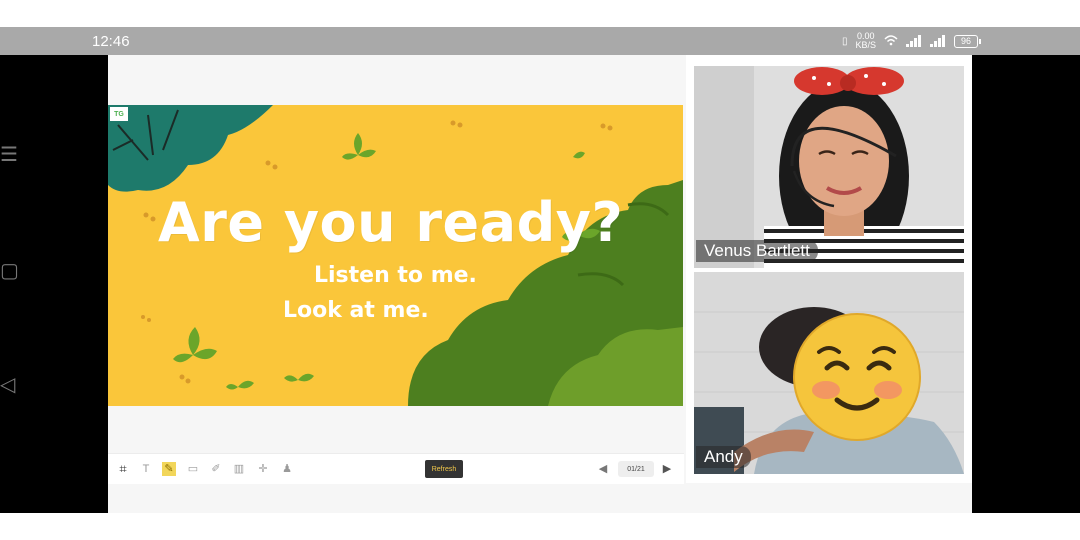 Image resolution: width=1080 pixels, height=540 pixels. Describe the element at coordinates (603, 469) in the screenshot. I see `prev-page-icon: ◀` at that location.